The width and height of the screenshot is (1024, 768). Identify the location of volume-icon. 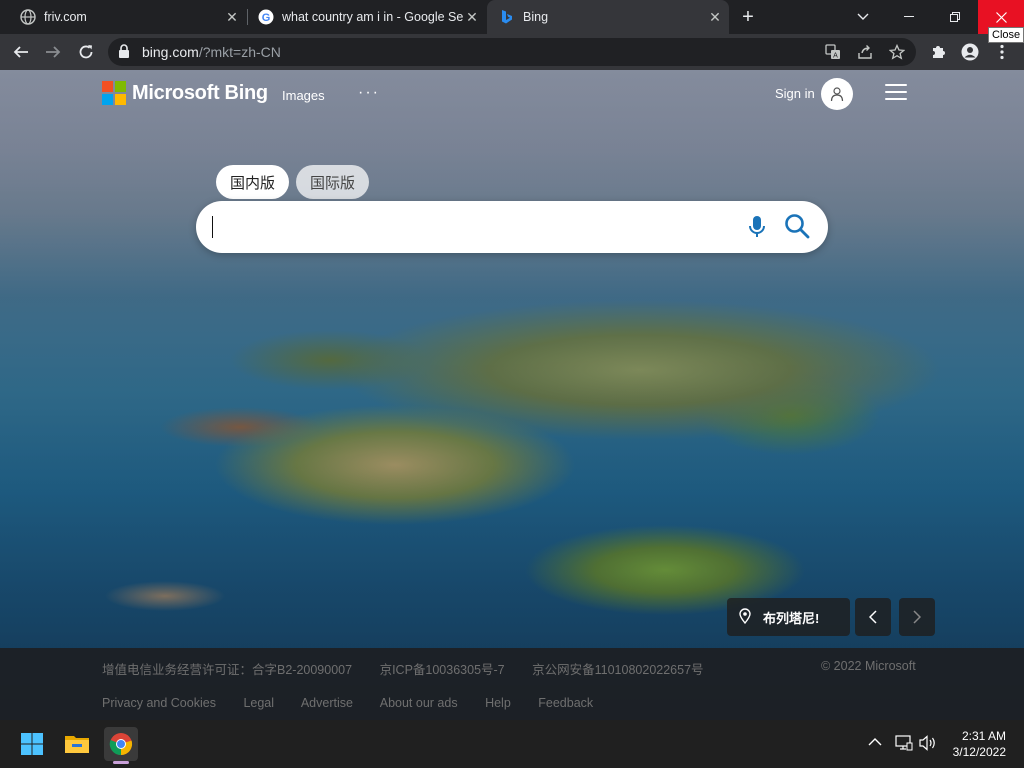
(928, 745).